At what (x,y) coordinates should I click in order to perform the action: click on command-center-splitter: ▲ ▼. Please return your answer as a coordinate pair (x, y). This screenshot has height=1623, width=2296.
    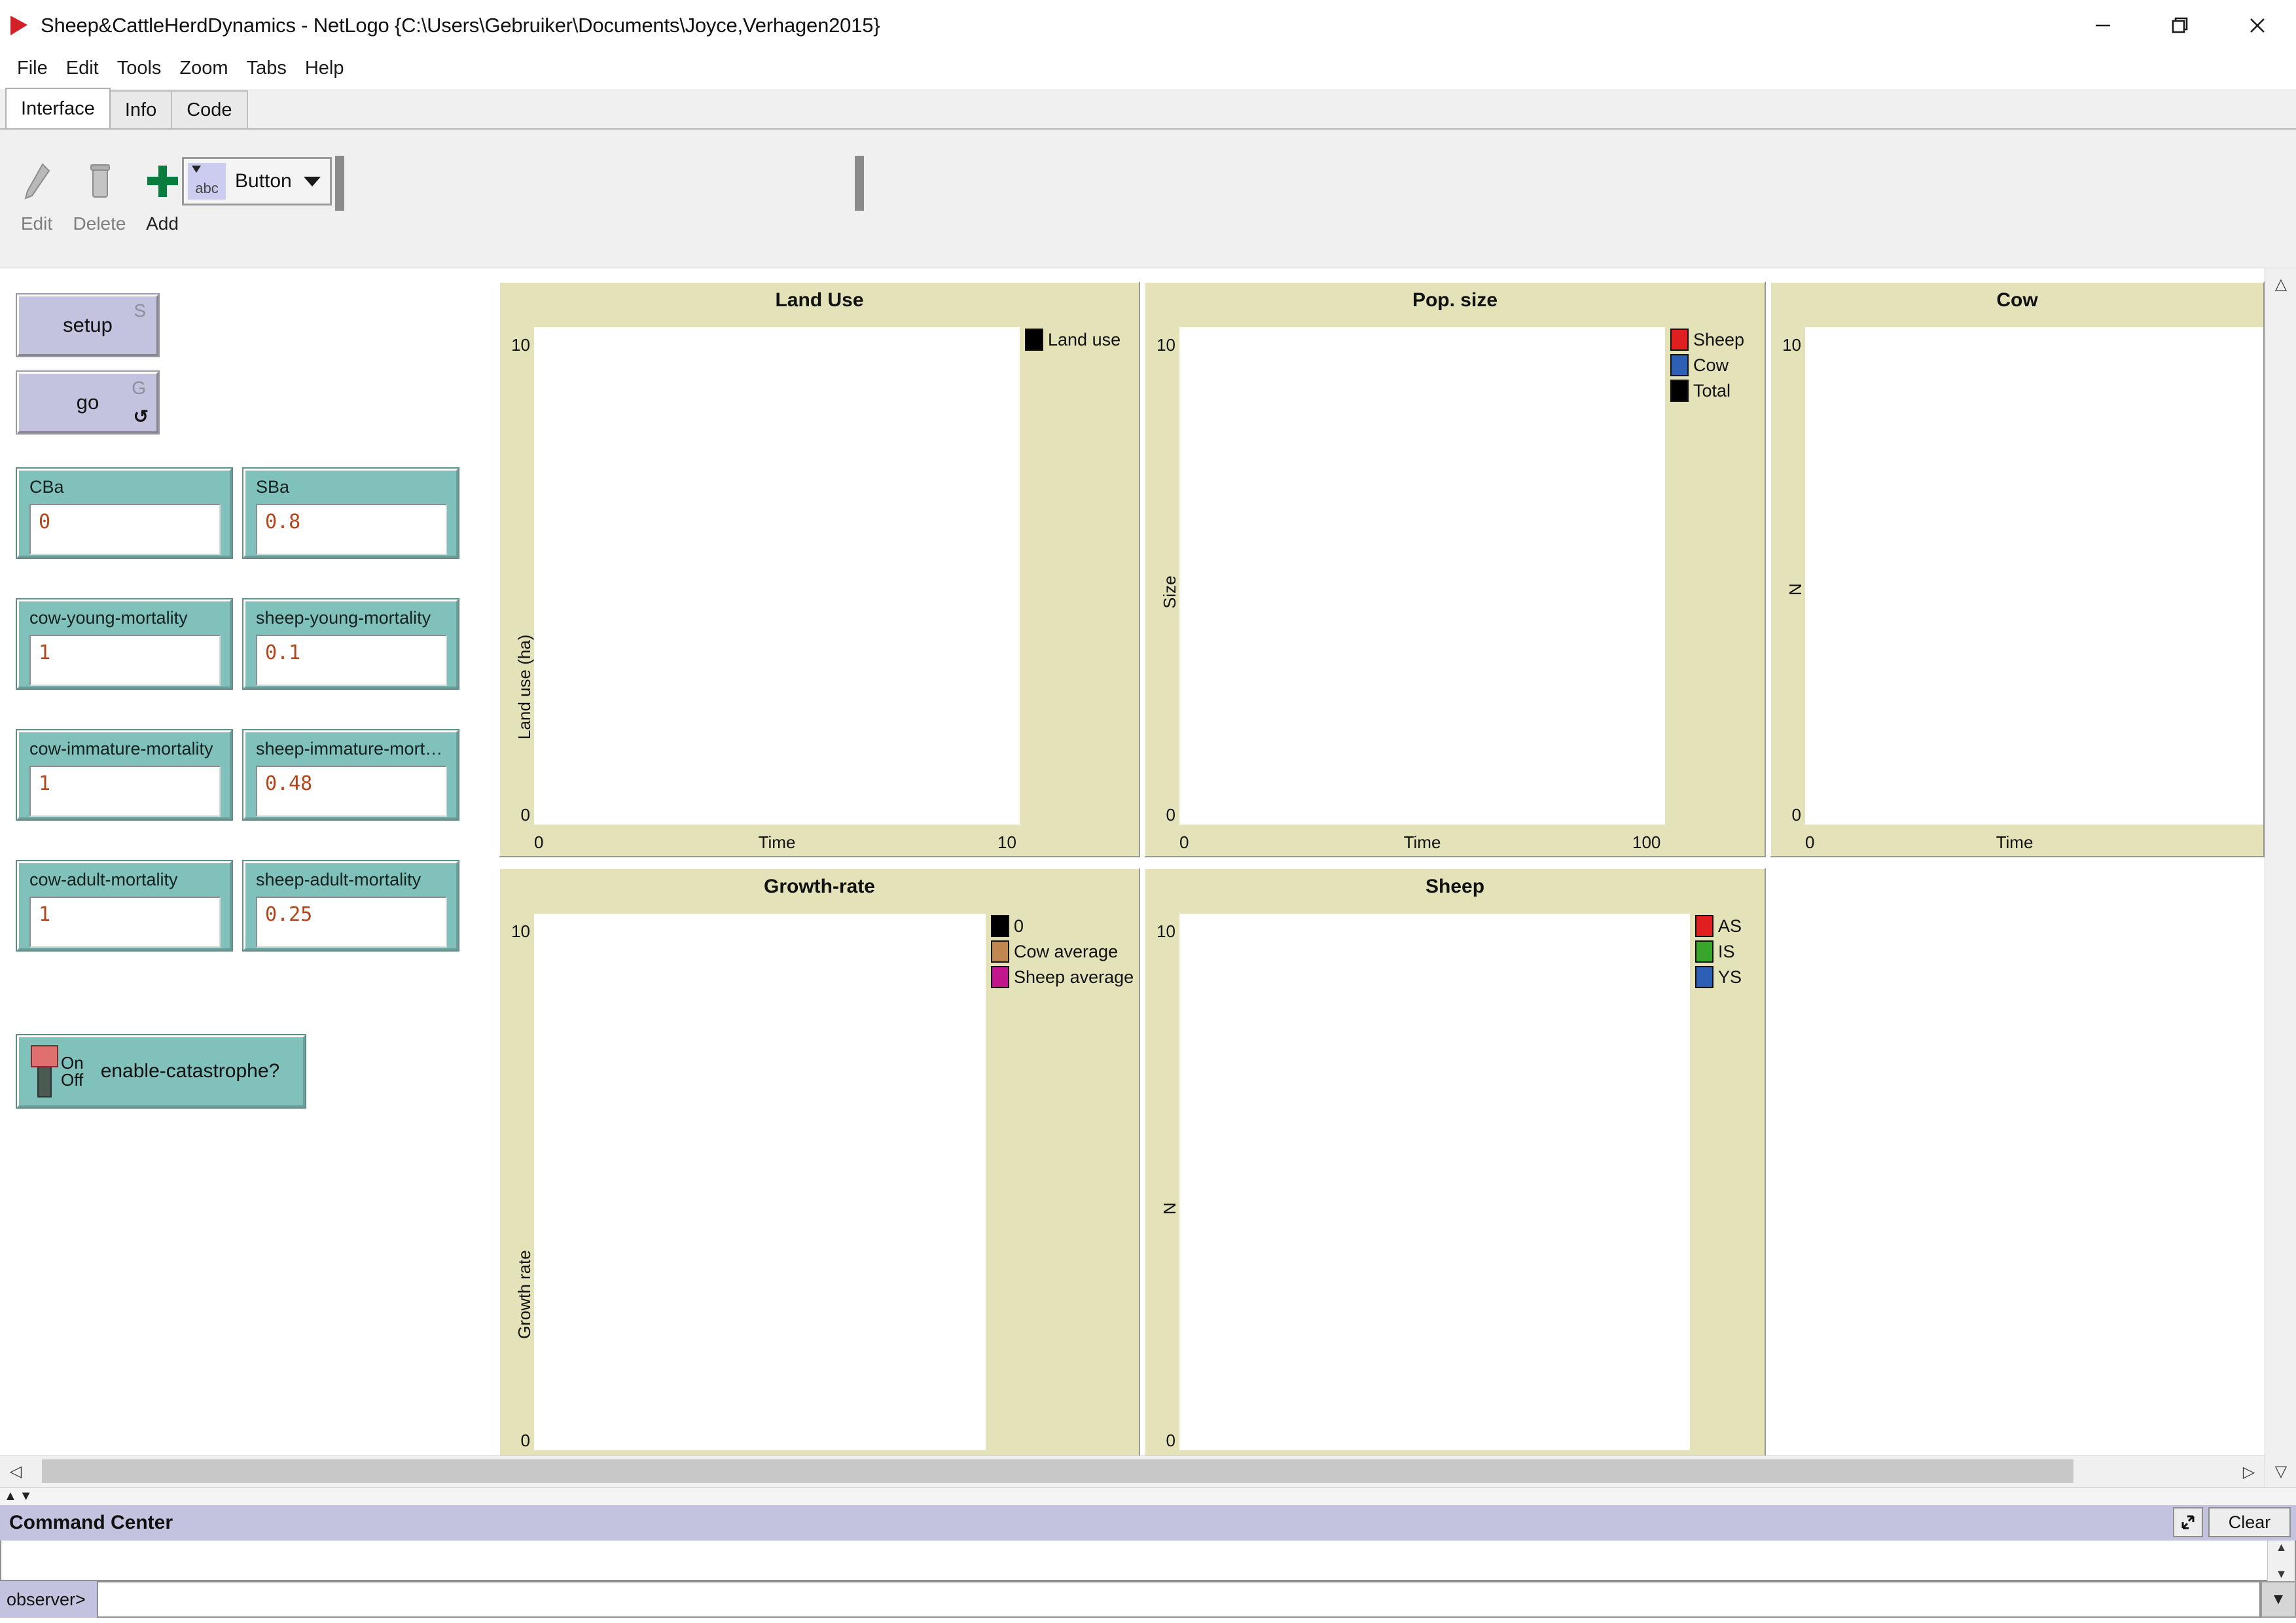
    Looking at the image, I should click on (1148, 1496).